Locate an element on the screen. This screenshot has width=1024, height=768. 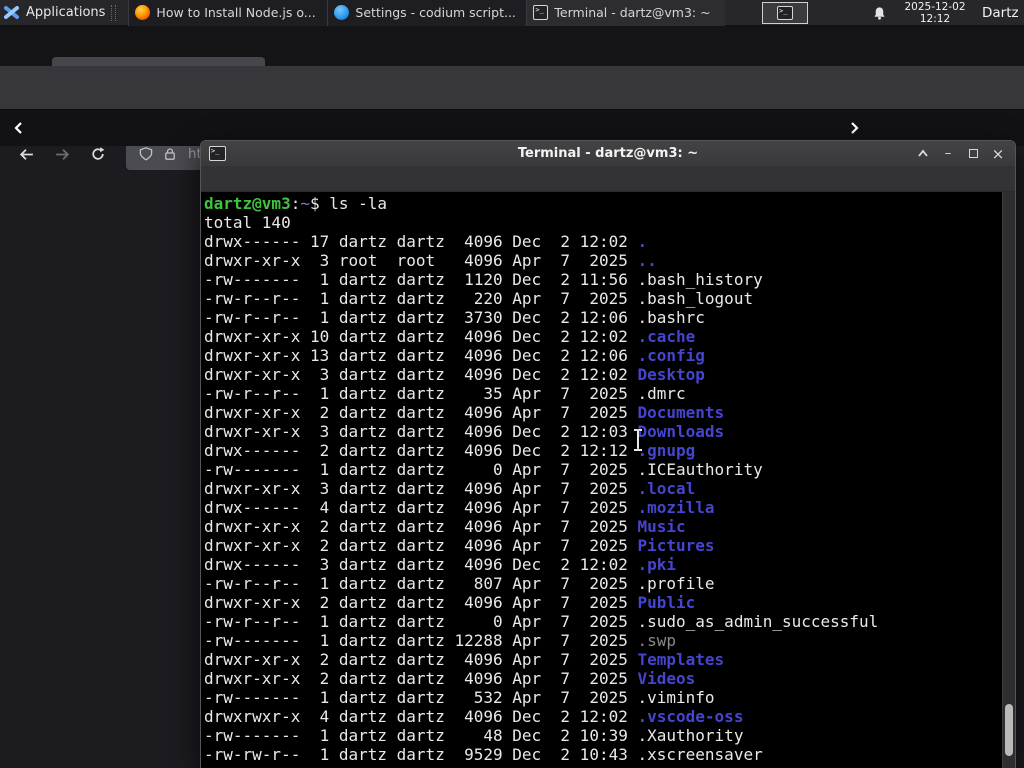
terminal-app-icon is located at coordinates (217, 153).